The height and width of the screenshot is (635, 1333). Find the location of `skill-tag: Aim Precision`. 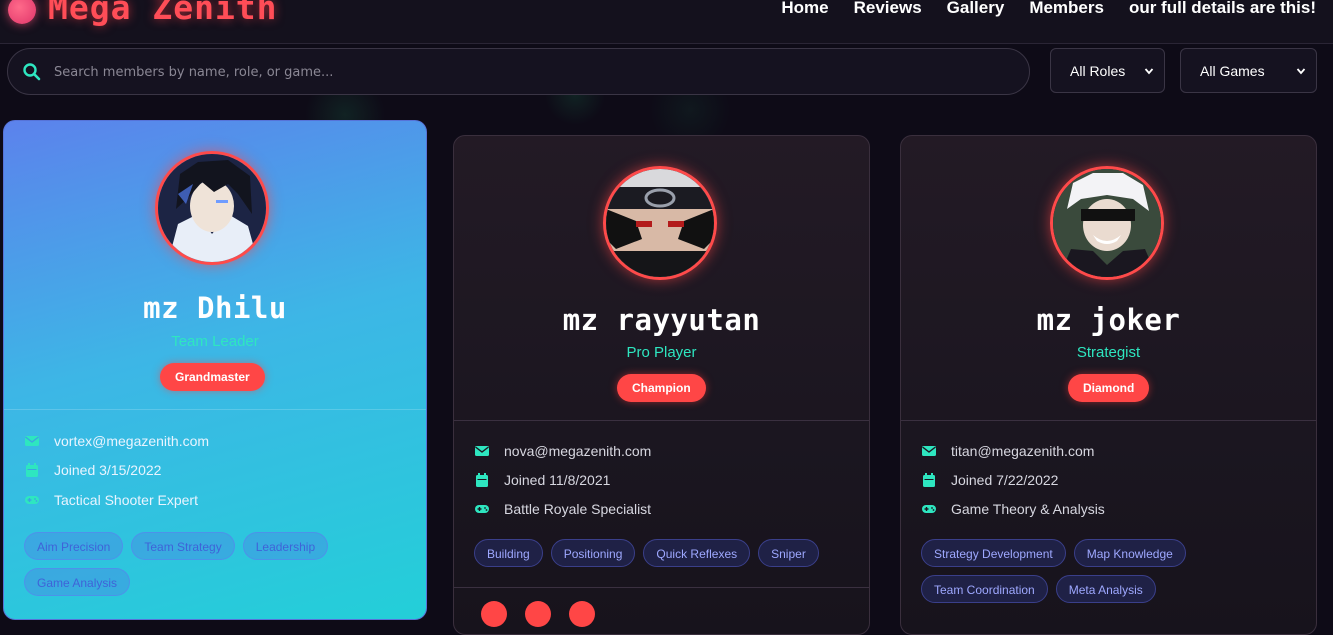

skill-tag: Aim Precision is located at coordinates (74, 546).